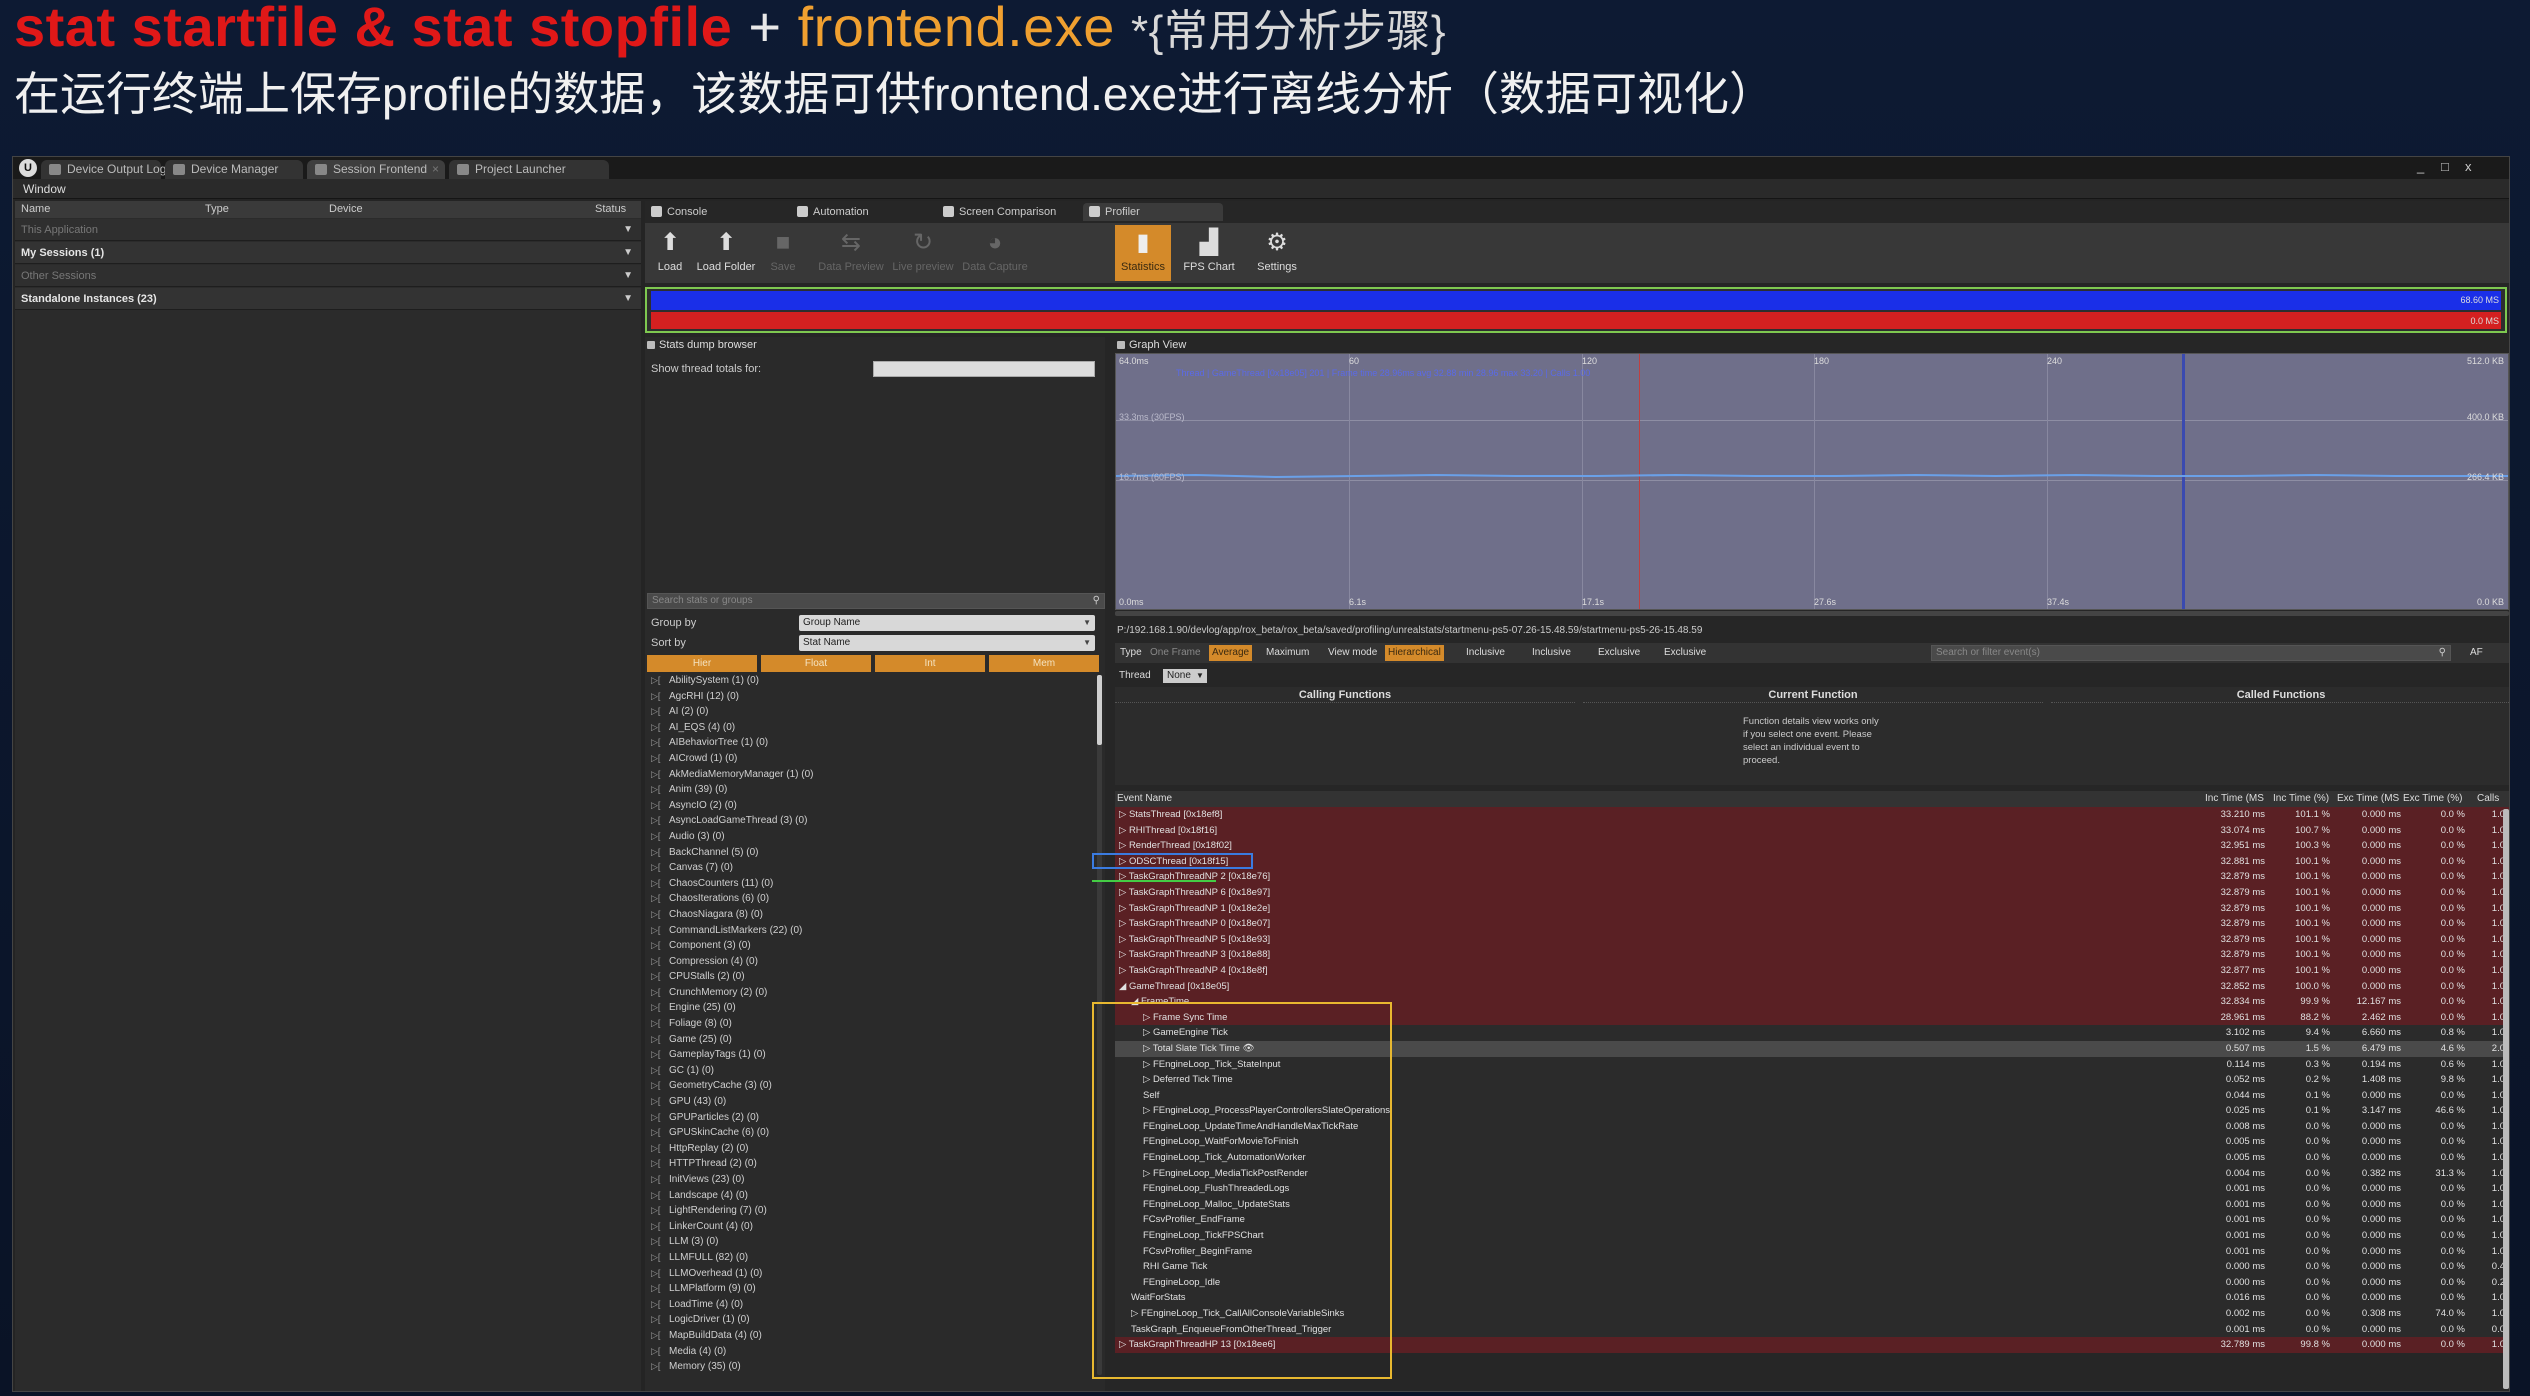 The width and height of the screenshot is (2530, 1396). Describe the element at coordinates (2234, 798) in the screenshot. I see `col-inc-time-ms: Inc Time (MS` at that location.